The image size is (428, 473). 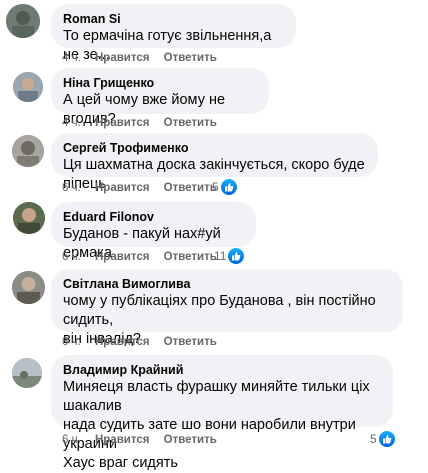 I want to click on comment-text-line: Хаус враг сидять, so click(x=120, y=463).